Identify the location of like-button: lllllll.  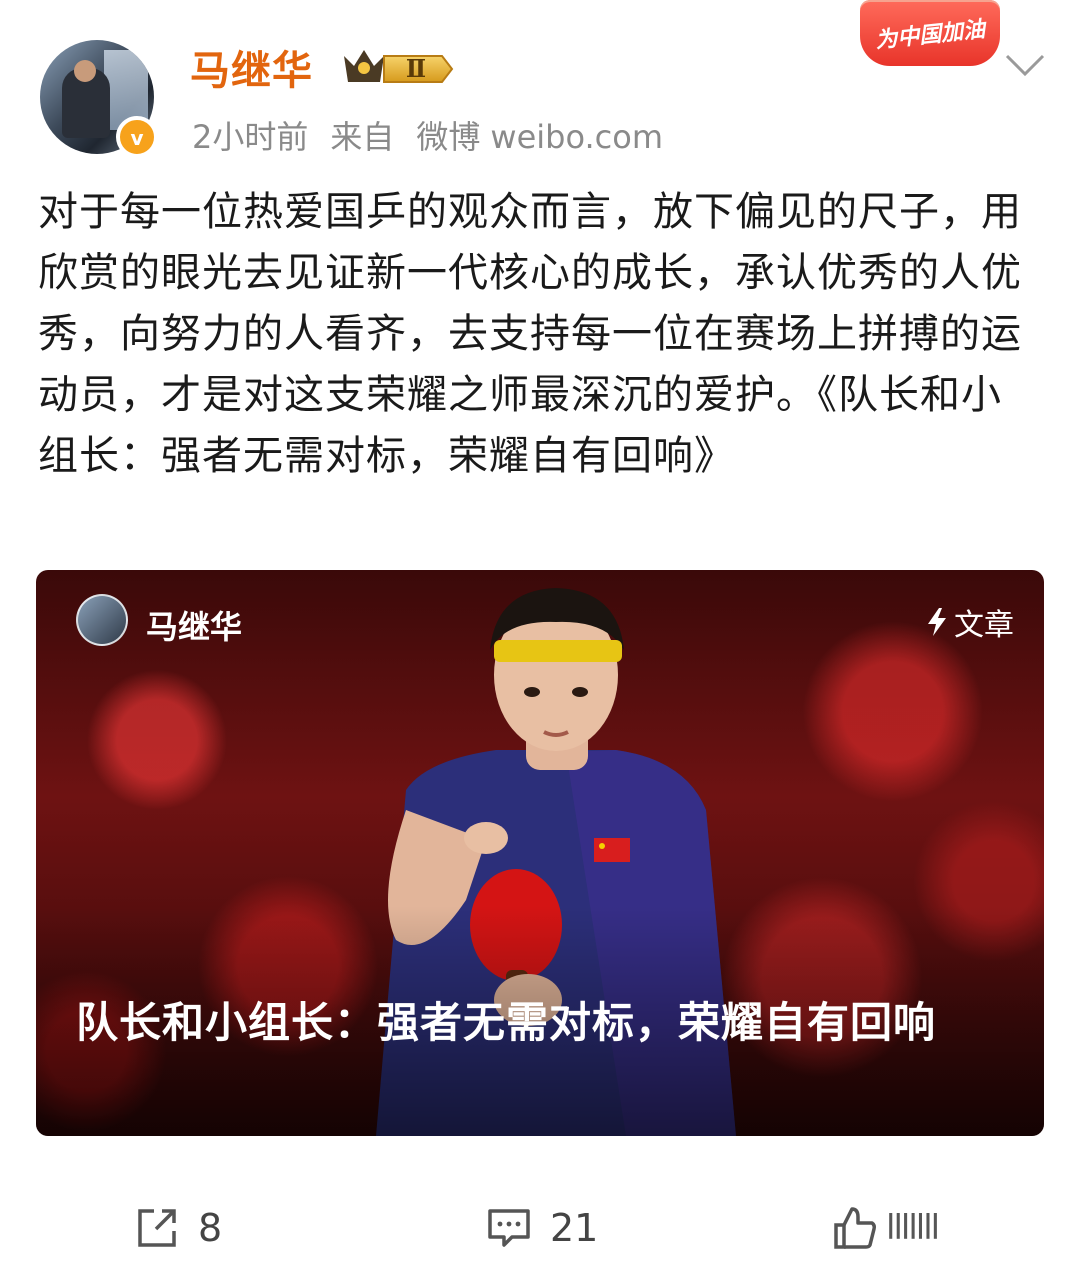
(886, 1228).